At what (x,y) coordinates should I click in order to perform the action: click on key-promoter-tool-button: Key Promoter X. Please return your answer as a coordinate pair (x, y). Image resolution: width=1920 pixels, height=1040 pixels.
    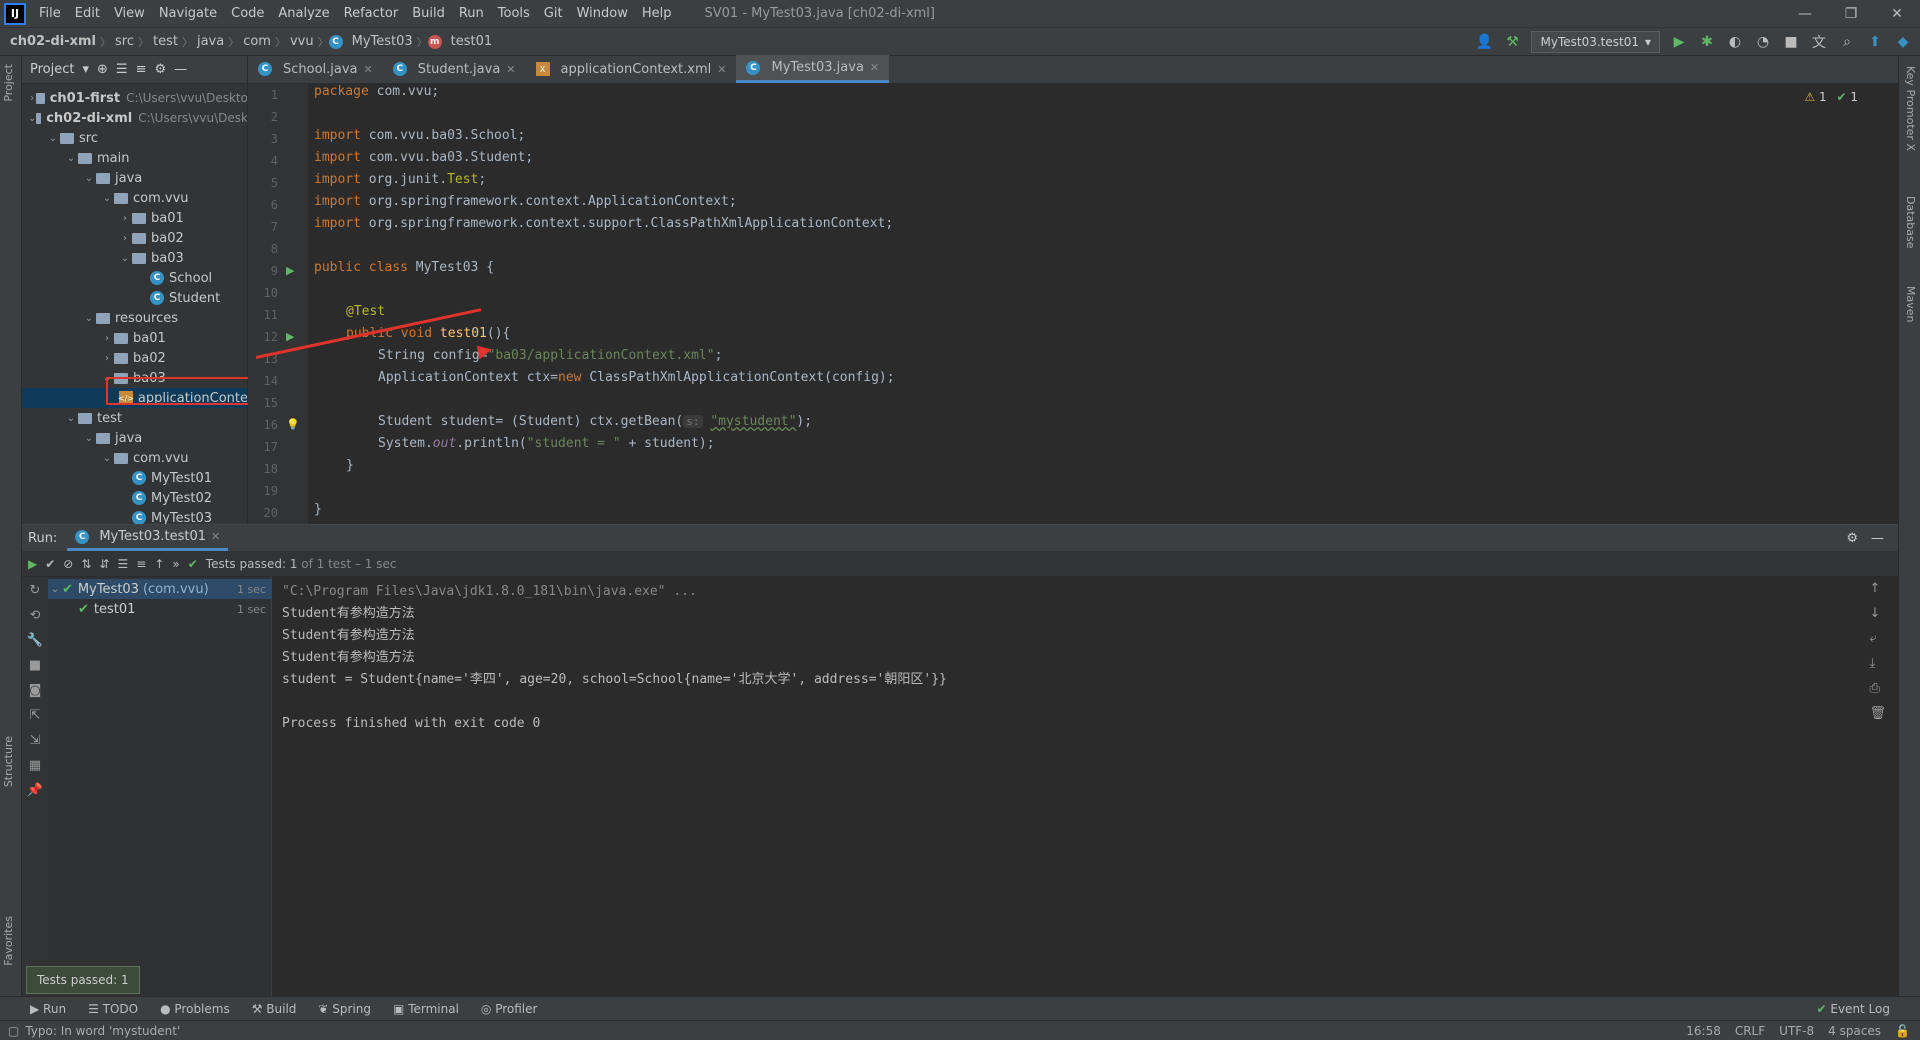
    Looking at the image, I should click on (1910, 108).